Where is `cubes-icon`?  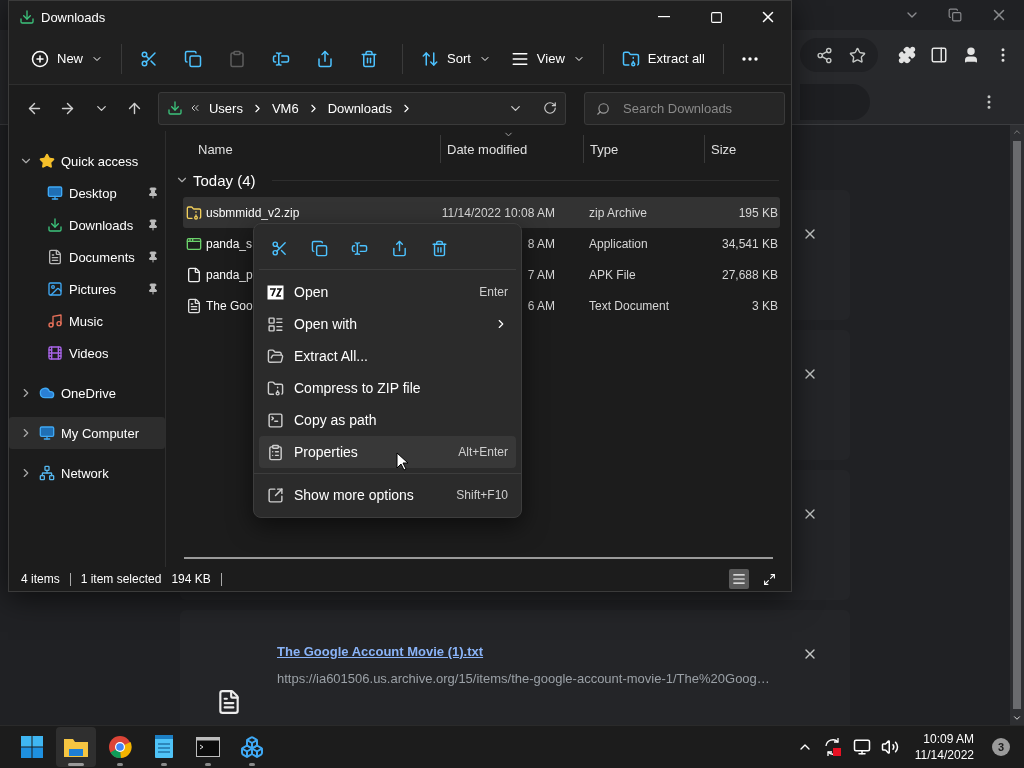
cubes-icon is located at coordinates (252, 747).